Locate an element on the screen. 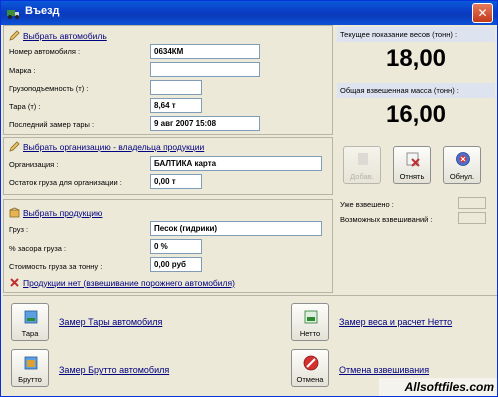 The height and width of the screenshot is (397, 498). vehicle-number-field: 0634КМ is located at coordinates (205, 51).